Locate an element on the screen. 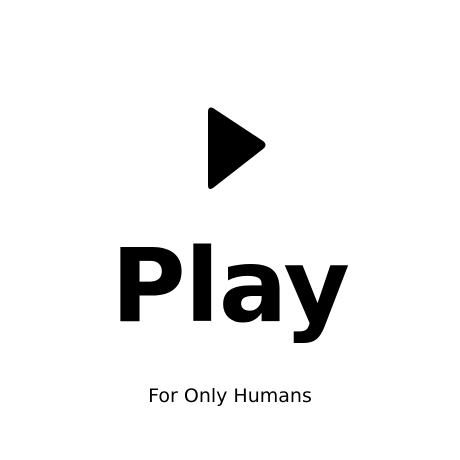  app-title: Play is located at coordinates (230, 286).